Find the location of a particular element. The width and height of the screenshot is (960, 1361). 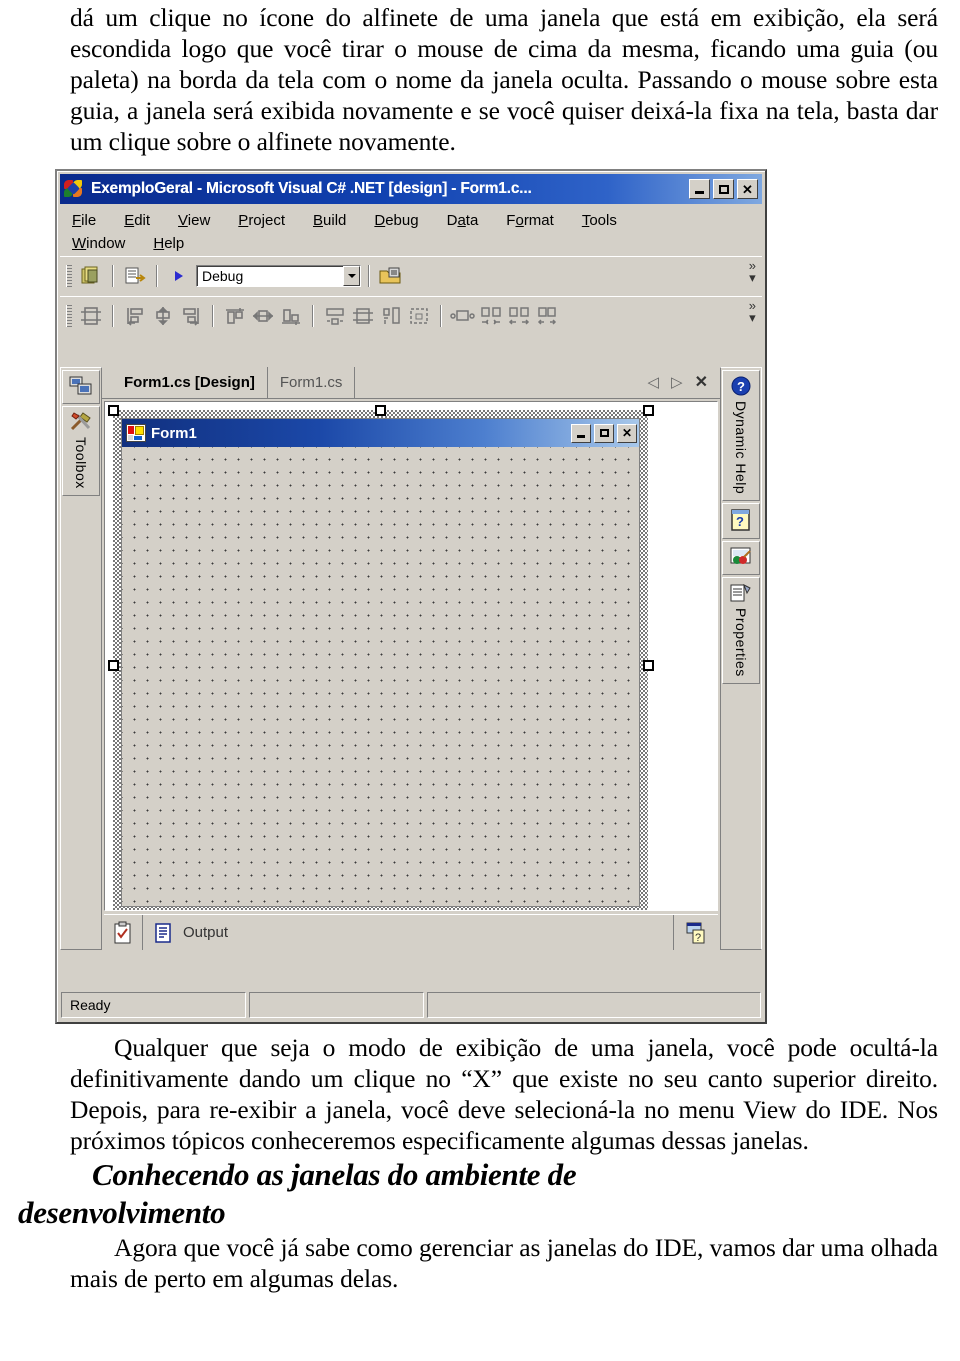

task-list-icon is located at coordinates (122, 932).